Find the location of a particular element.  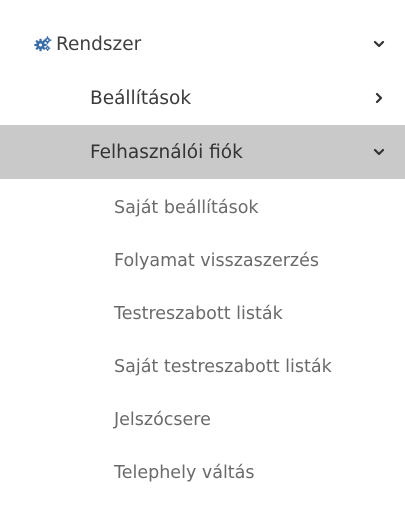

submenu-item-label: Saját testreszabott listák is located at coordinates (223, 367).